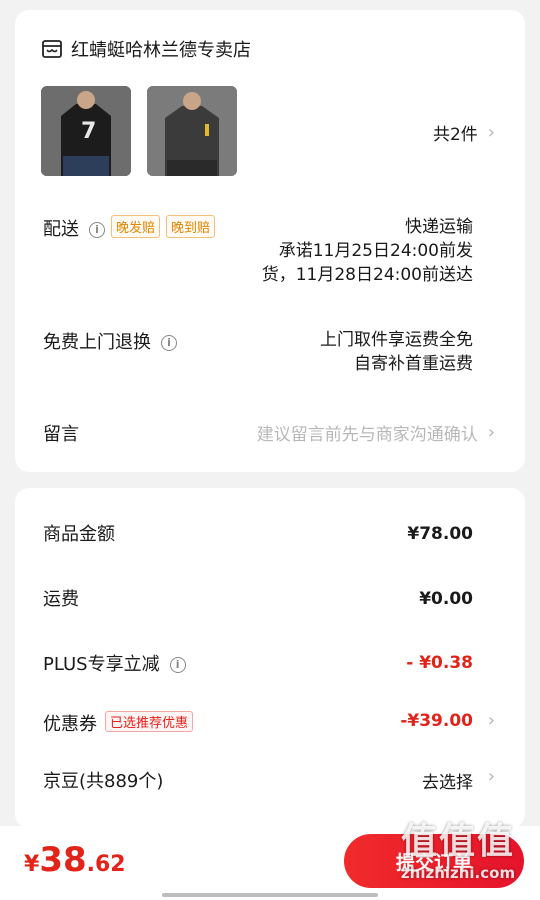  What do you see at coordinates (61, 434) in the screenshot?
I see `note-label: 留言` at bounding box center [61, 434].